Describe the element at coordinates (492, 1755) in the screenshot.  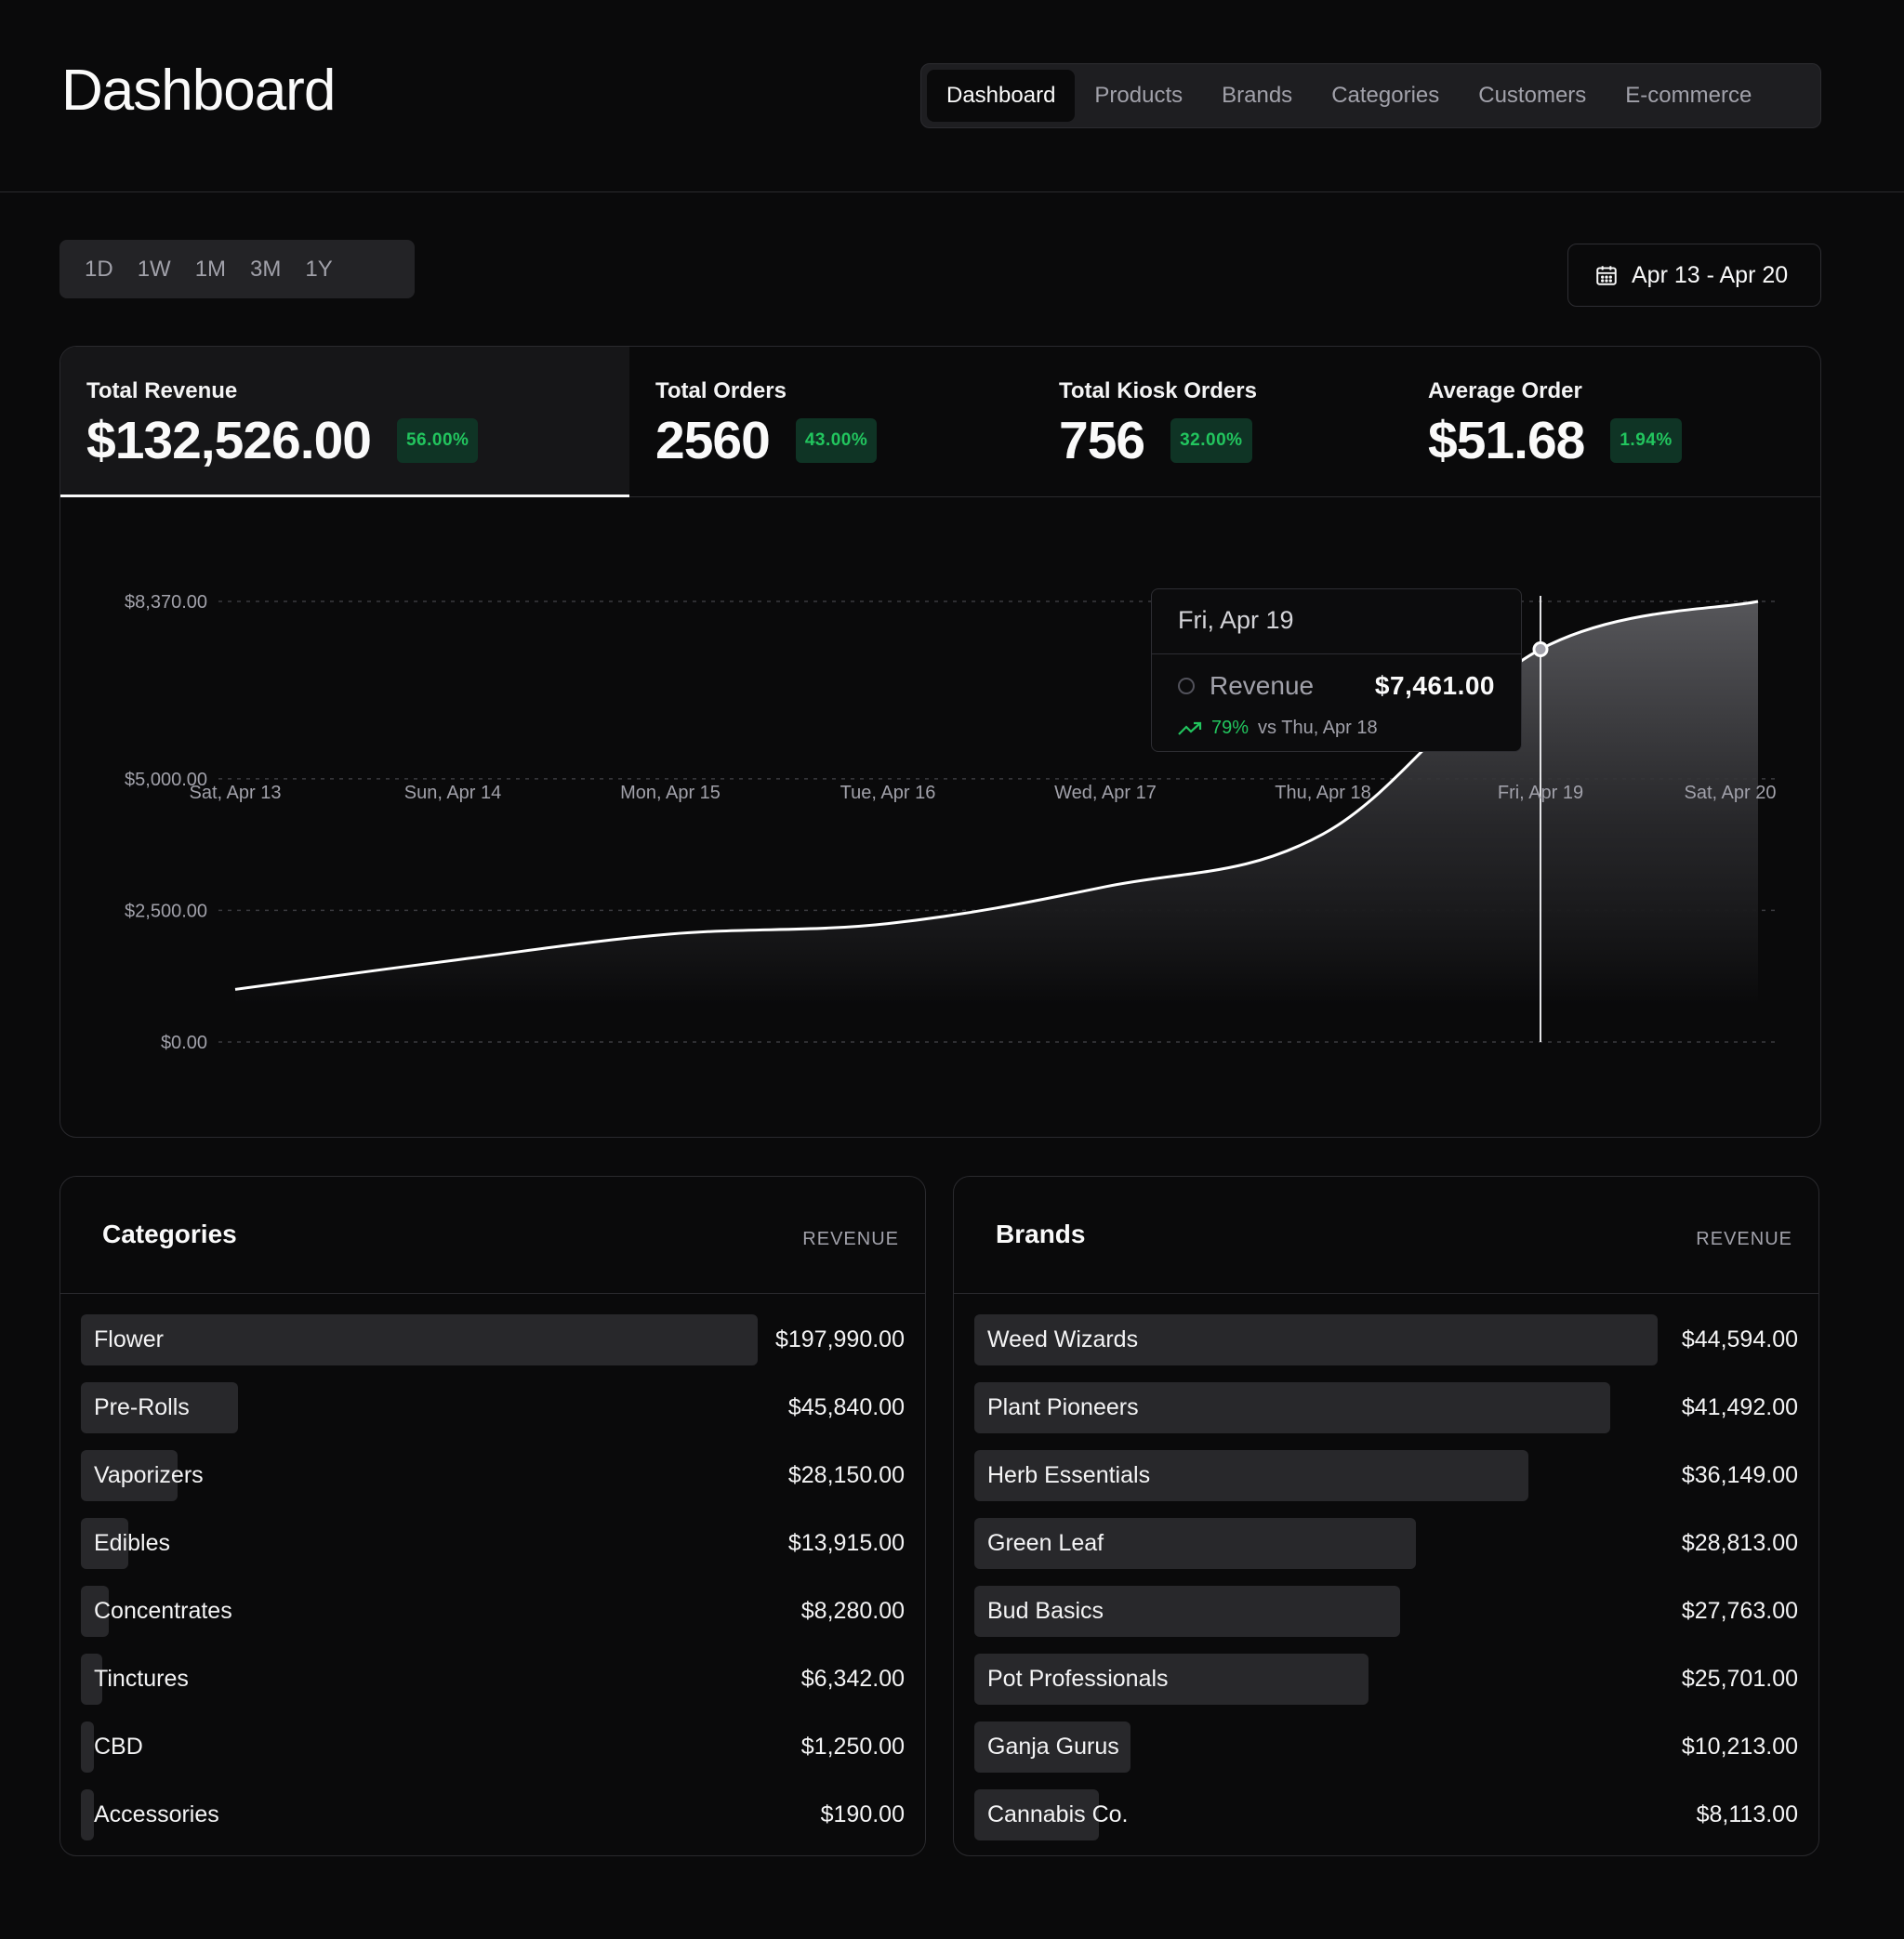
I see `category-row: CBD $1,250.00` at that location.